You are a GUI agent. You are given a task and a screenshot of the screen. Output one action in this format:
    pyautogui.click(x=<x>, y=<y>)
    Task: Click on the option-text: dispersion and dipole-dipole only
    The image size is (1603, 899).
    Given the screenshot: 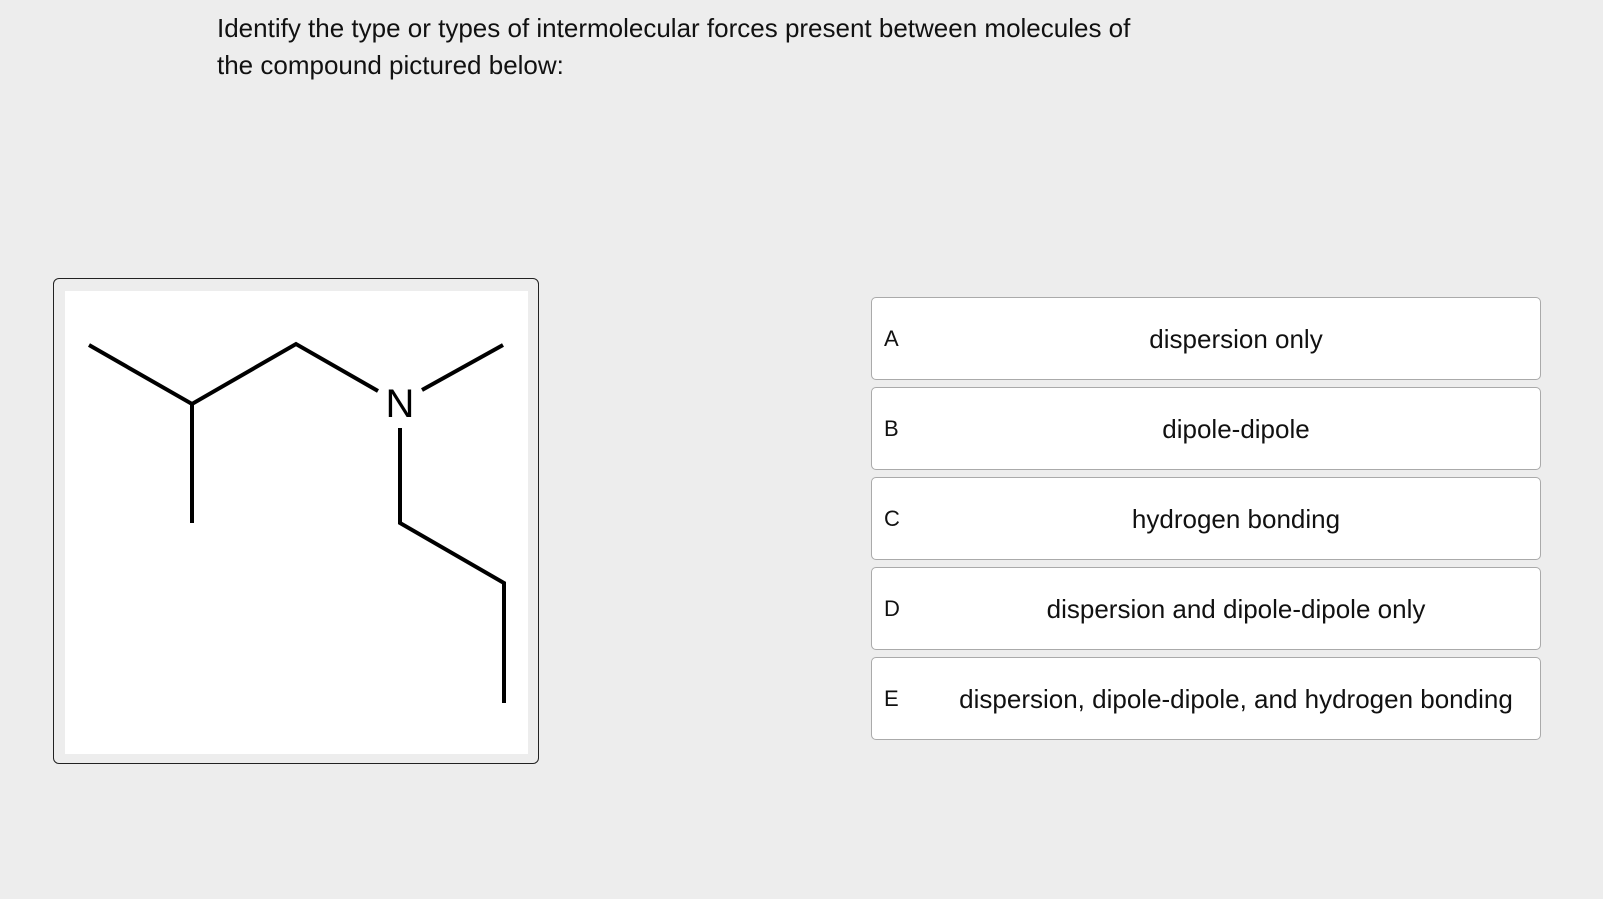 What is the action you would take?
    pyautogui.click(x=1236, y=609)
    